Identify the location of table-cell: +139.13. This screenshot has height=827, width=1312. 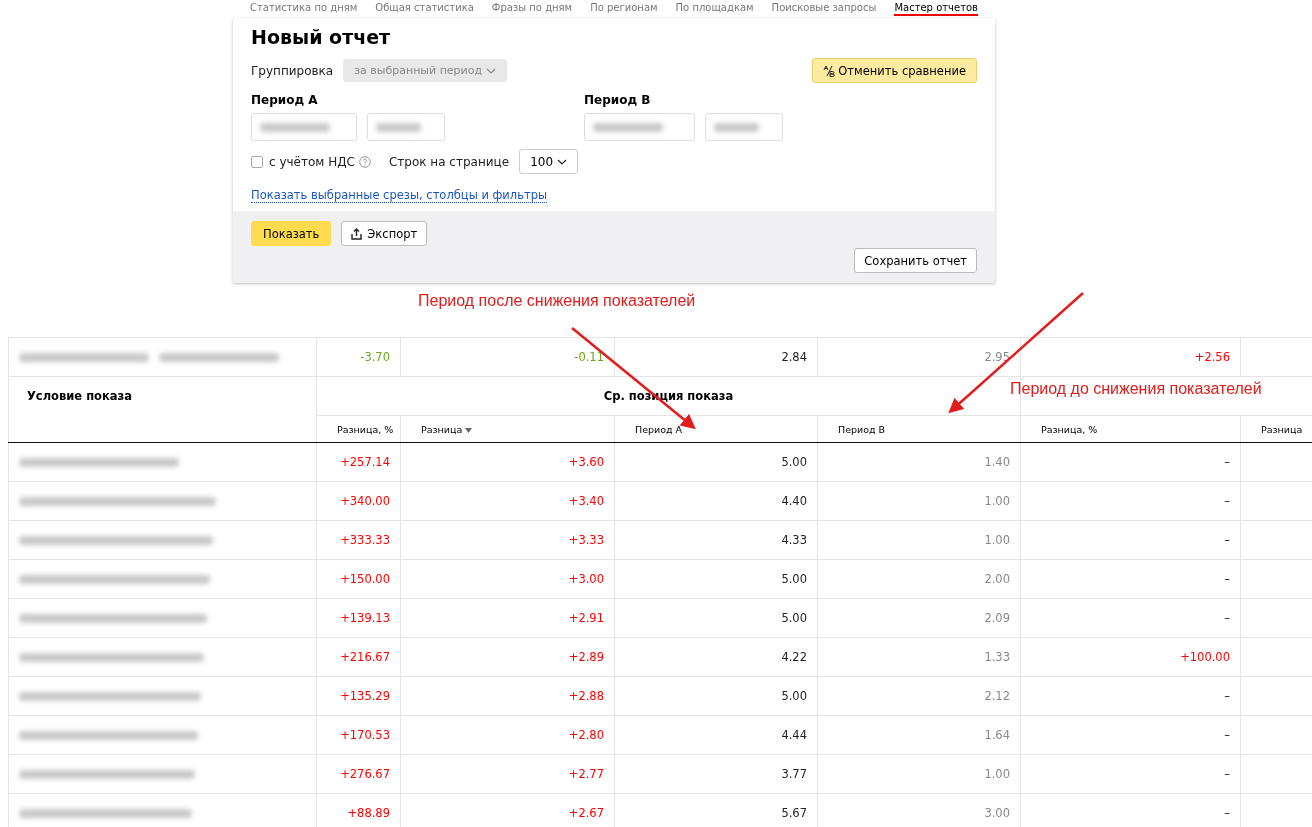
(358, 618).